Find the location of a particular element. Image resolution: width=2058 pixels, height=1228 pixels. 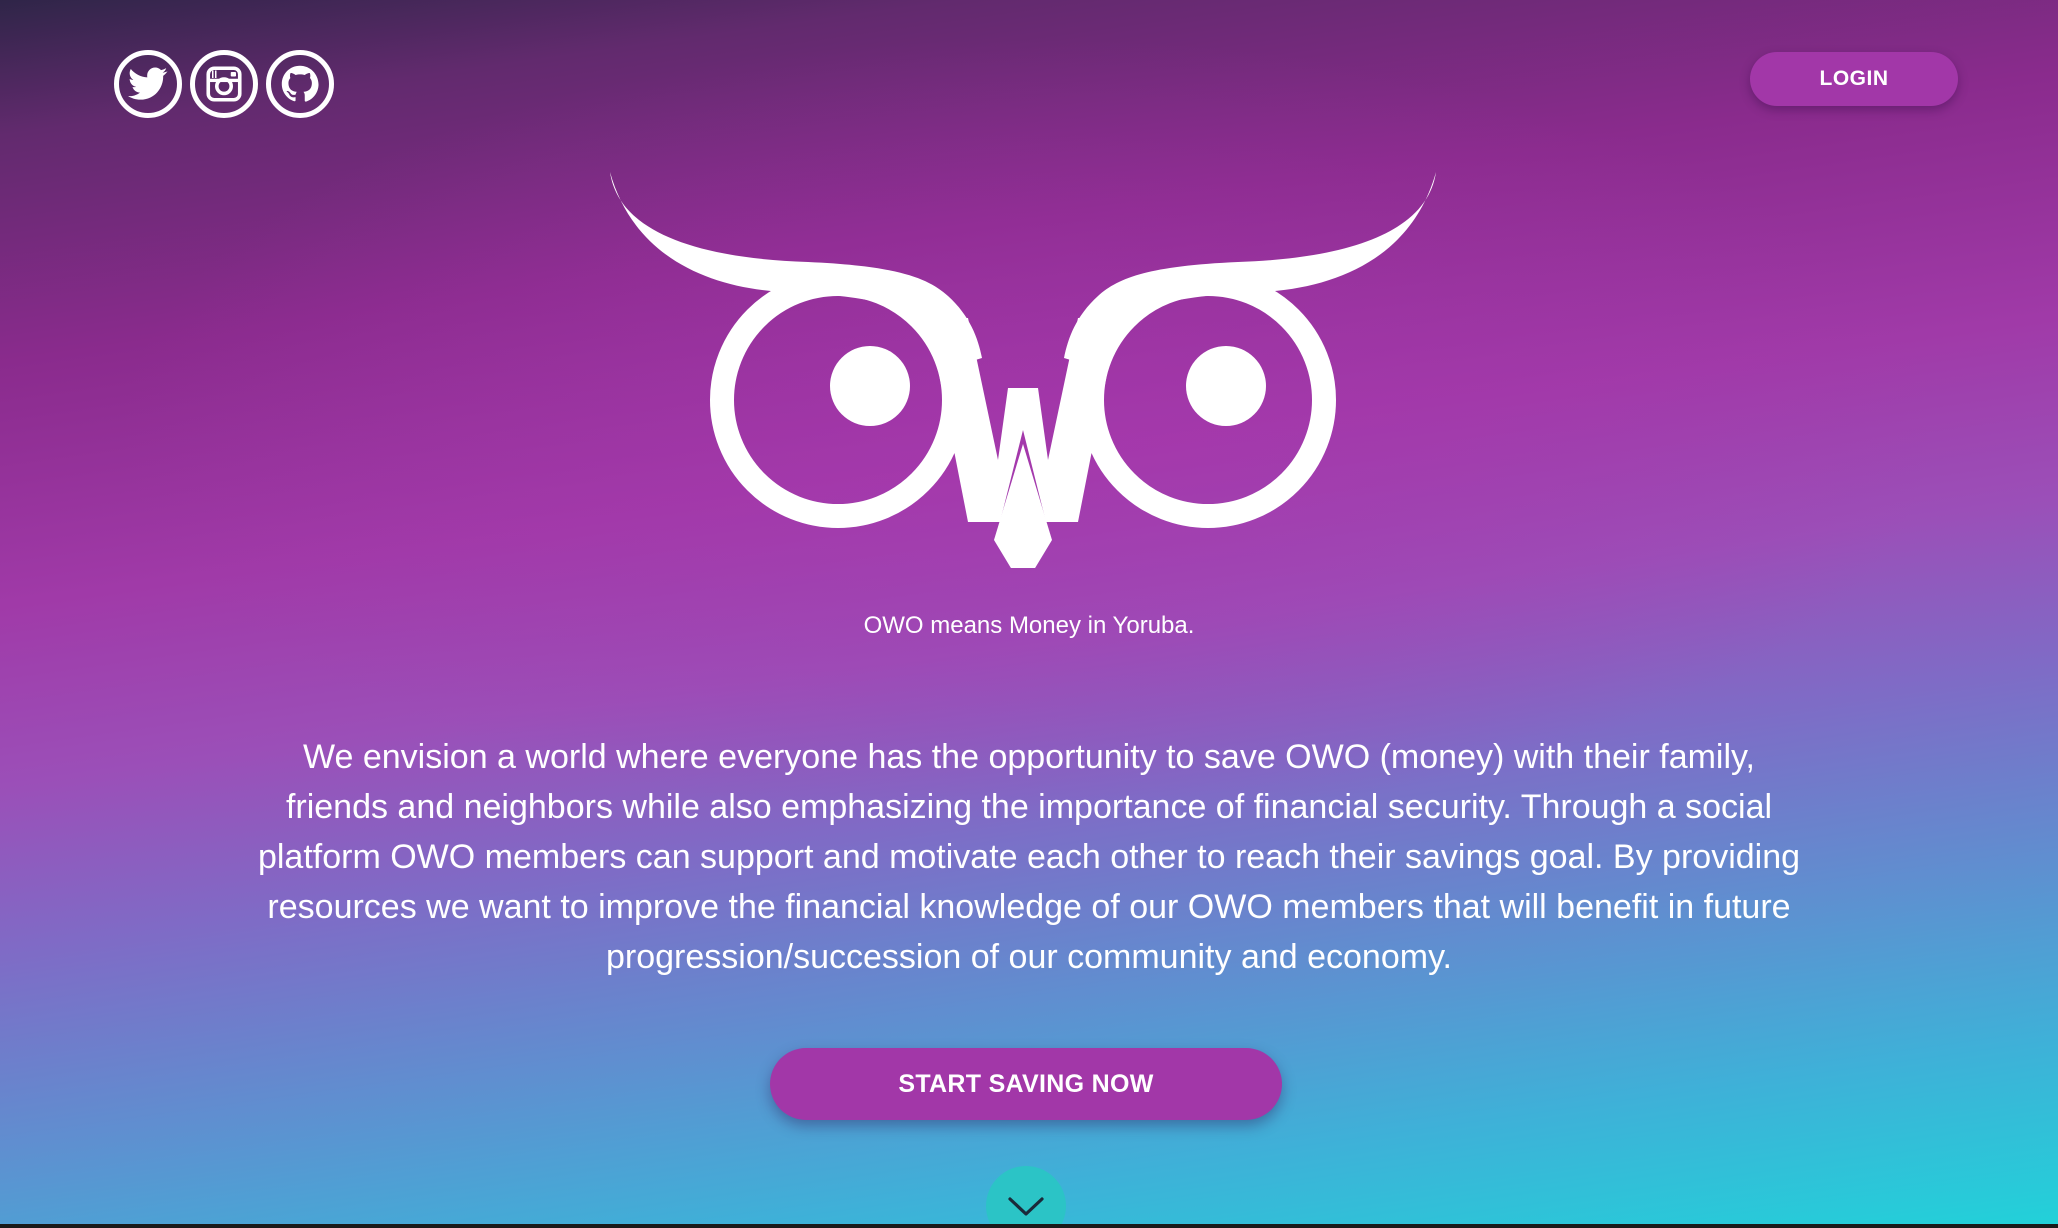

github-link is located at coordinates (300, 84).